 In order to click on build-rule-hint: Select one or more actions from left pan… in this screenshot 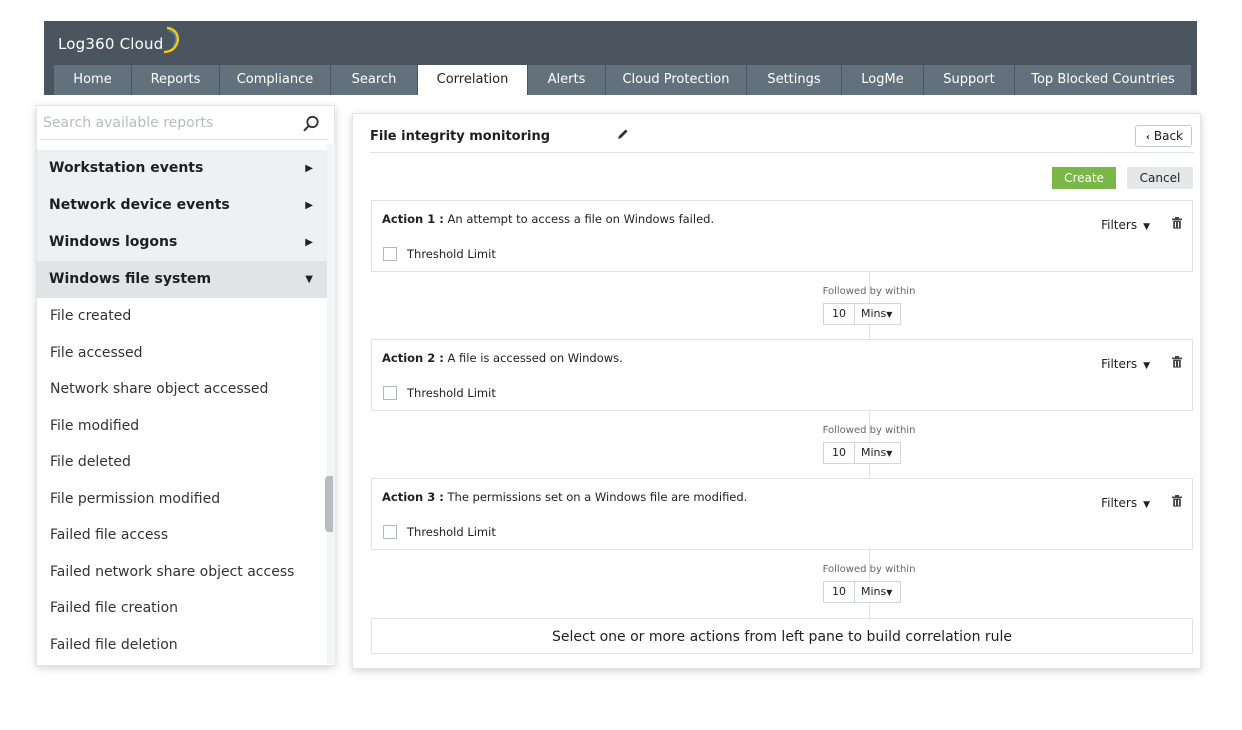, I will do `click(782, 636)`.